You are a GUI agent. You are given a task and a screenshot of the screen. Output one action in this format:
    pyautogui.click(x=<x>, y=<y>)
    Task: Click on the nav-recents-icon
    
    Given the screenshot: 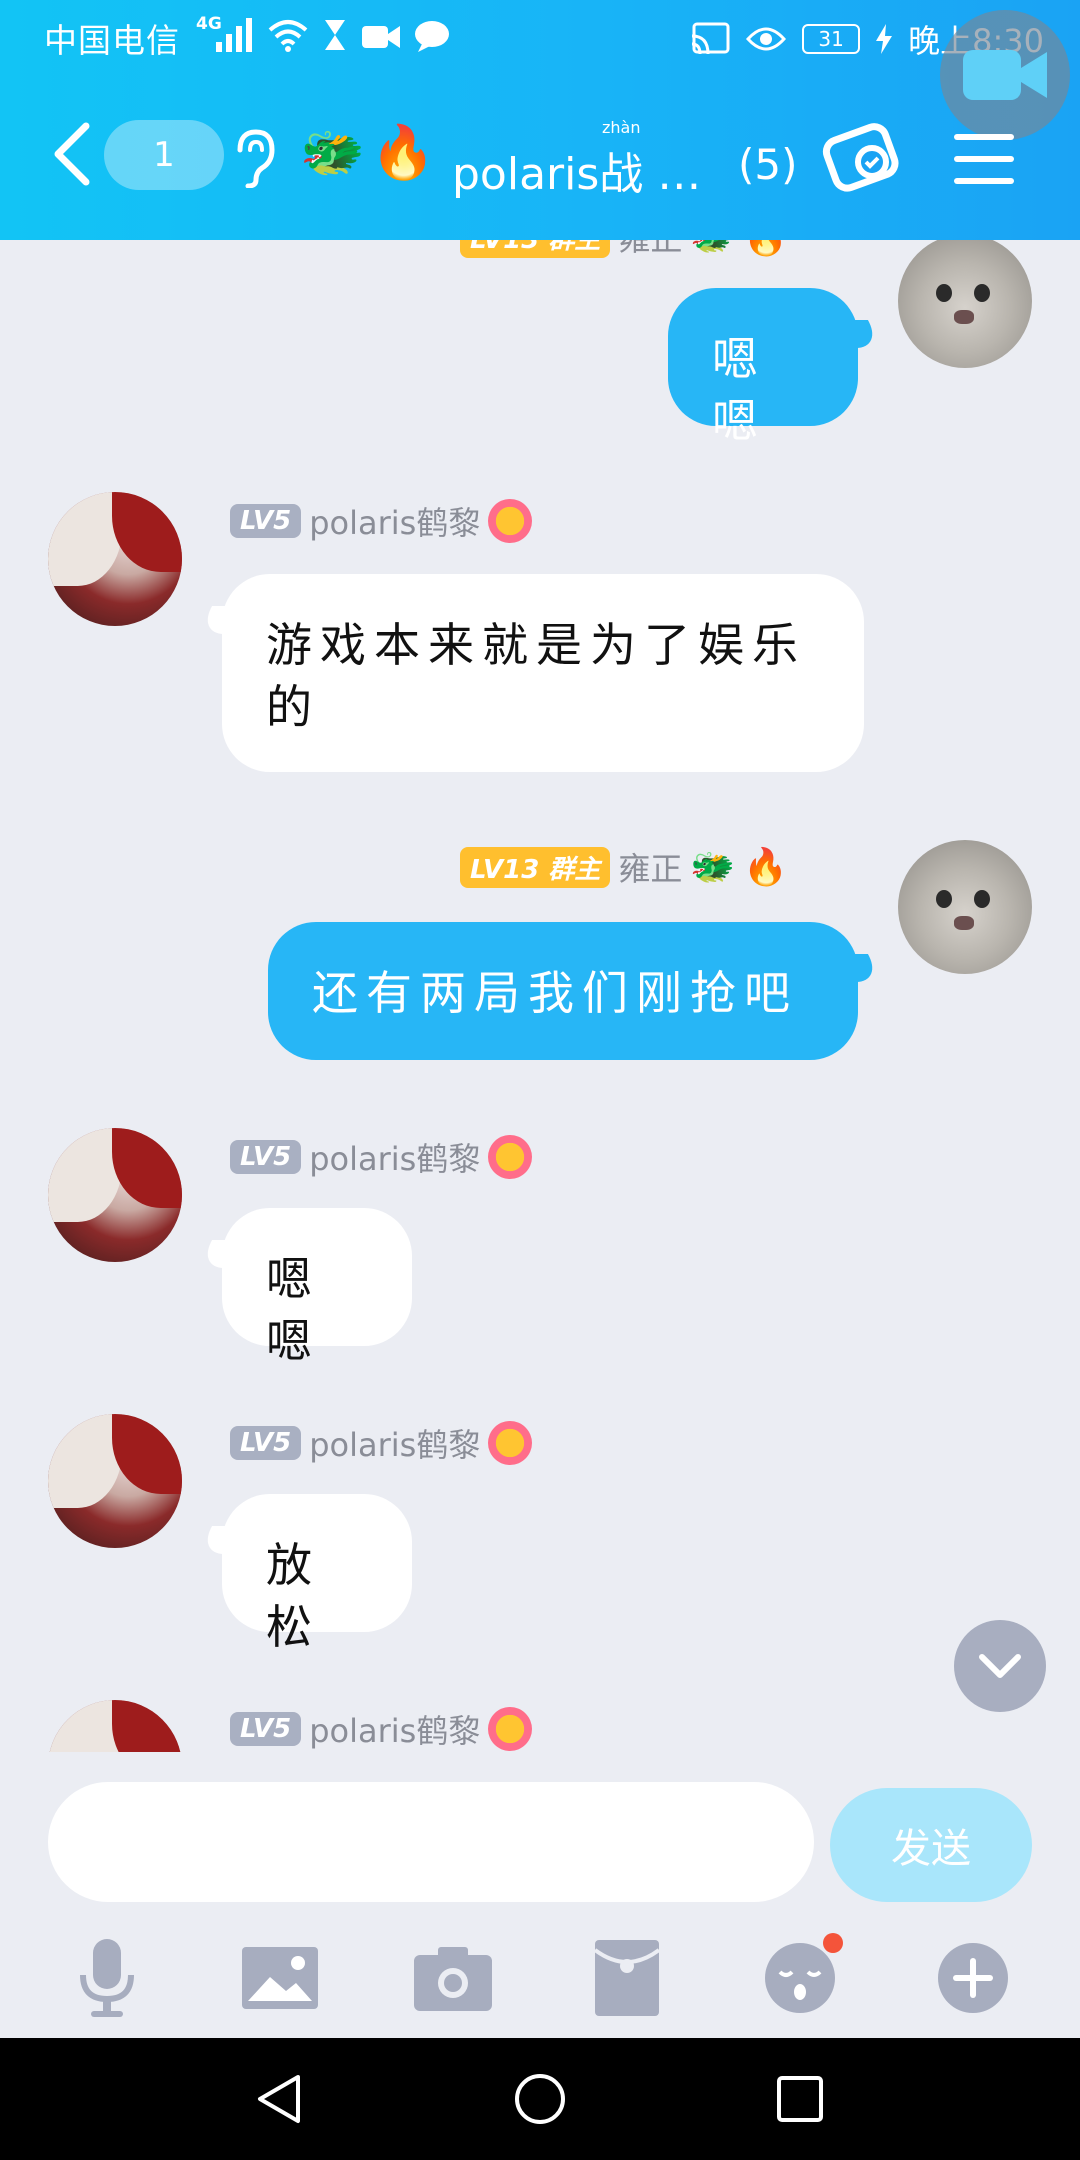 What is the action you would take?
    pyautogui.click(x=800, y=2099)
    